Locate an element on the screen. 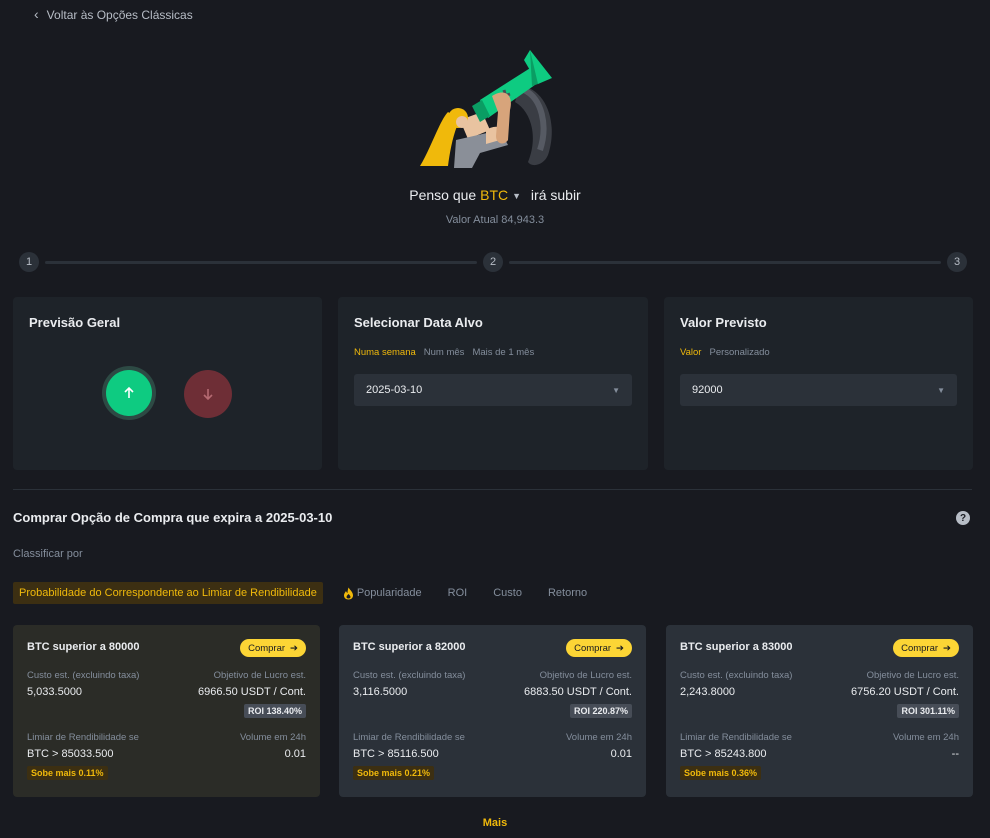 The height and width of the screenshot is (838, 990). predict-down-button is located at coordinates (208, 394).